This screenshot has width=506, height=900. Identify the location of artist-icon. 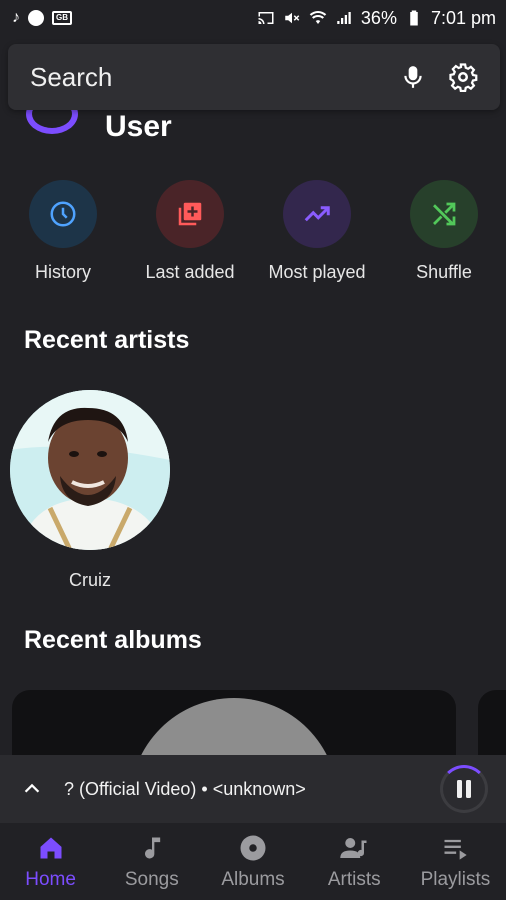
(353, 847).